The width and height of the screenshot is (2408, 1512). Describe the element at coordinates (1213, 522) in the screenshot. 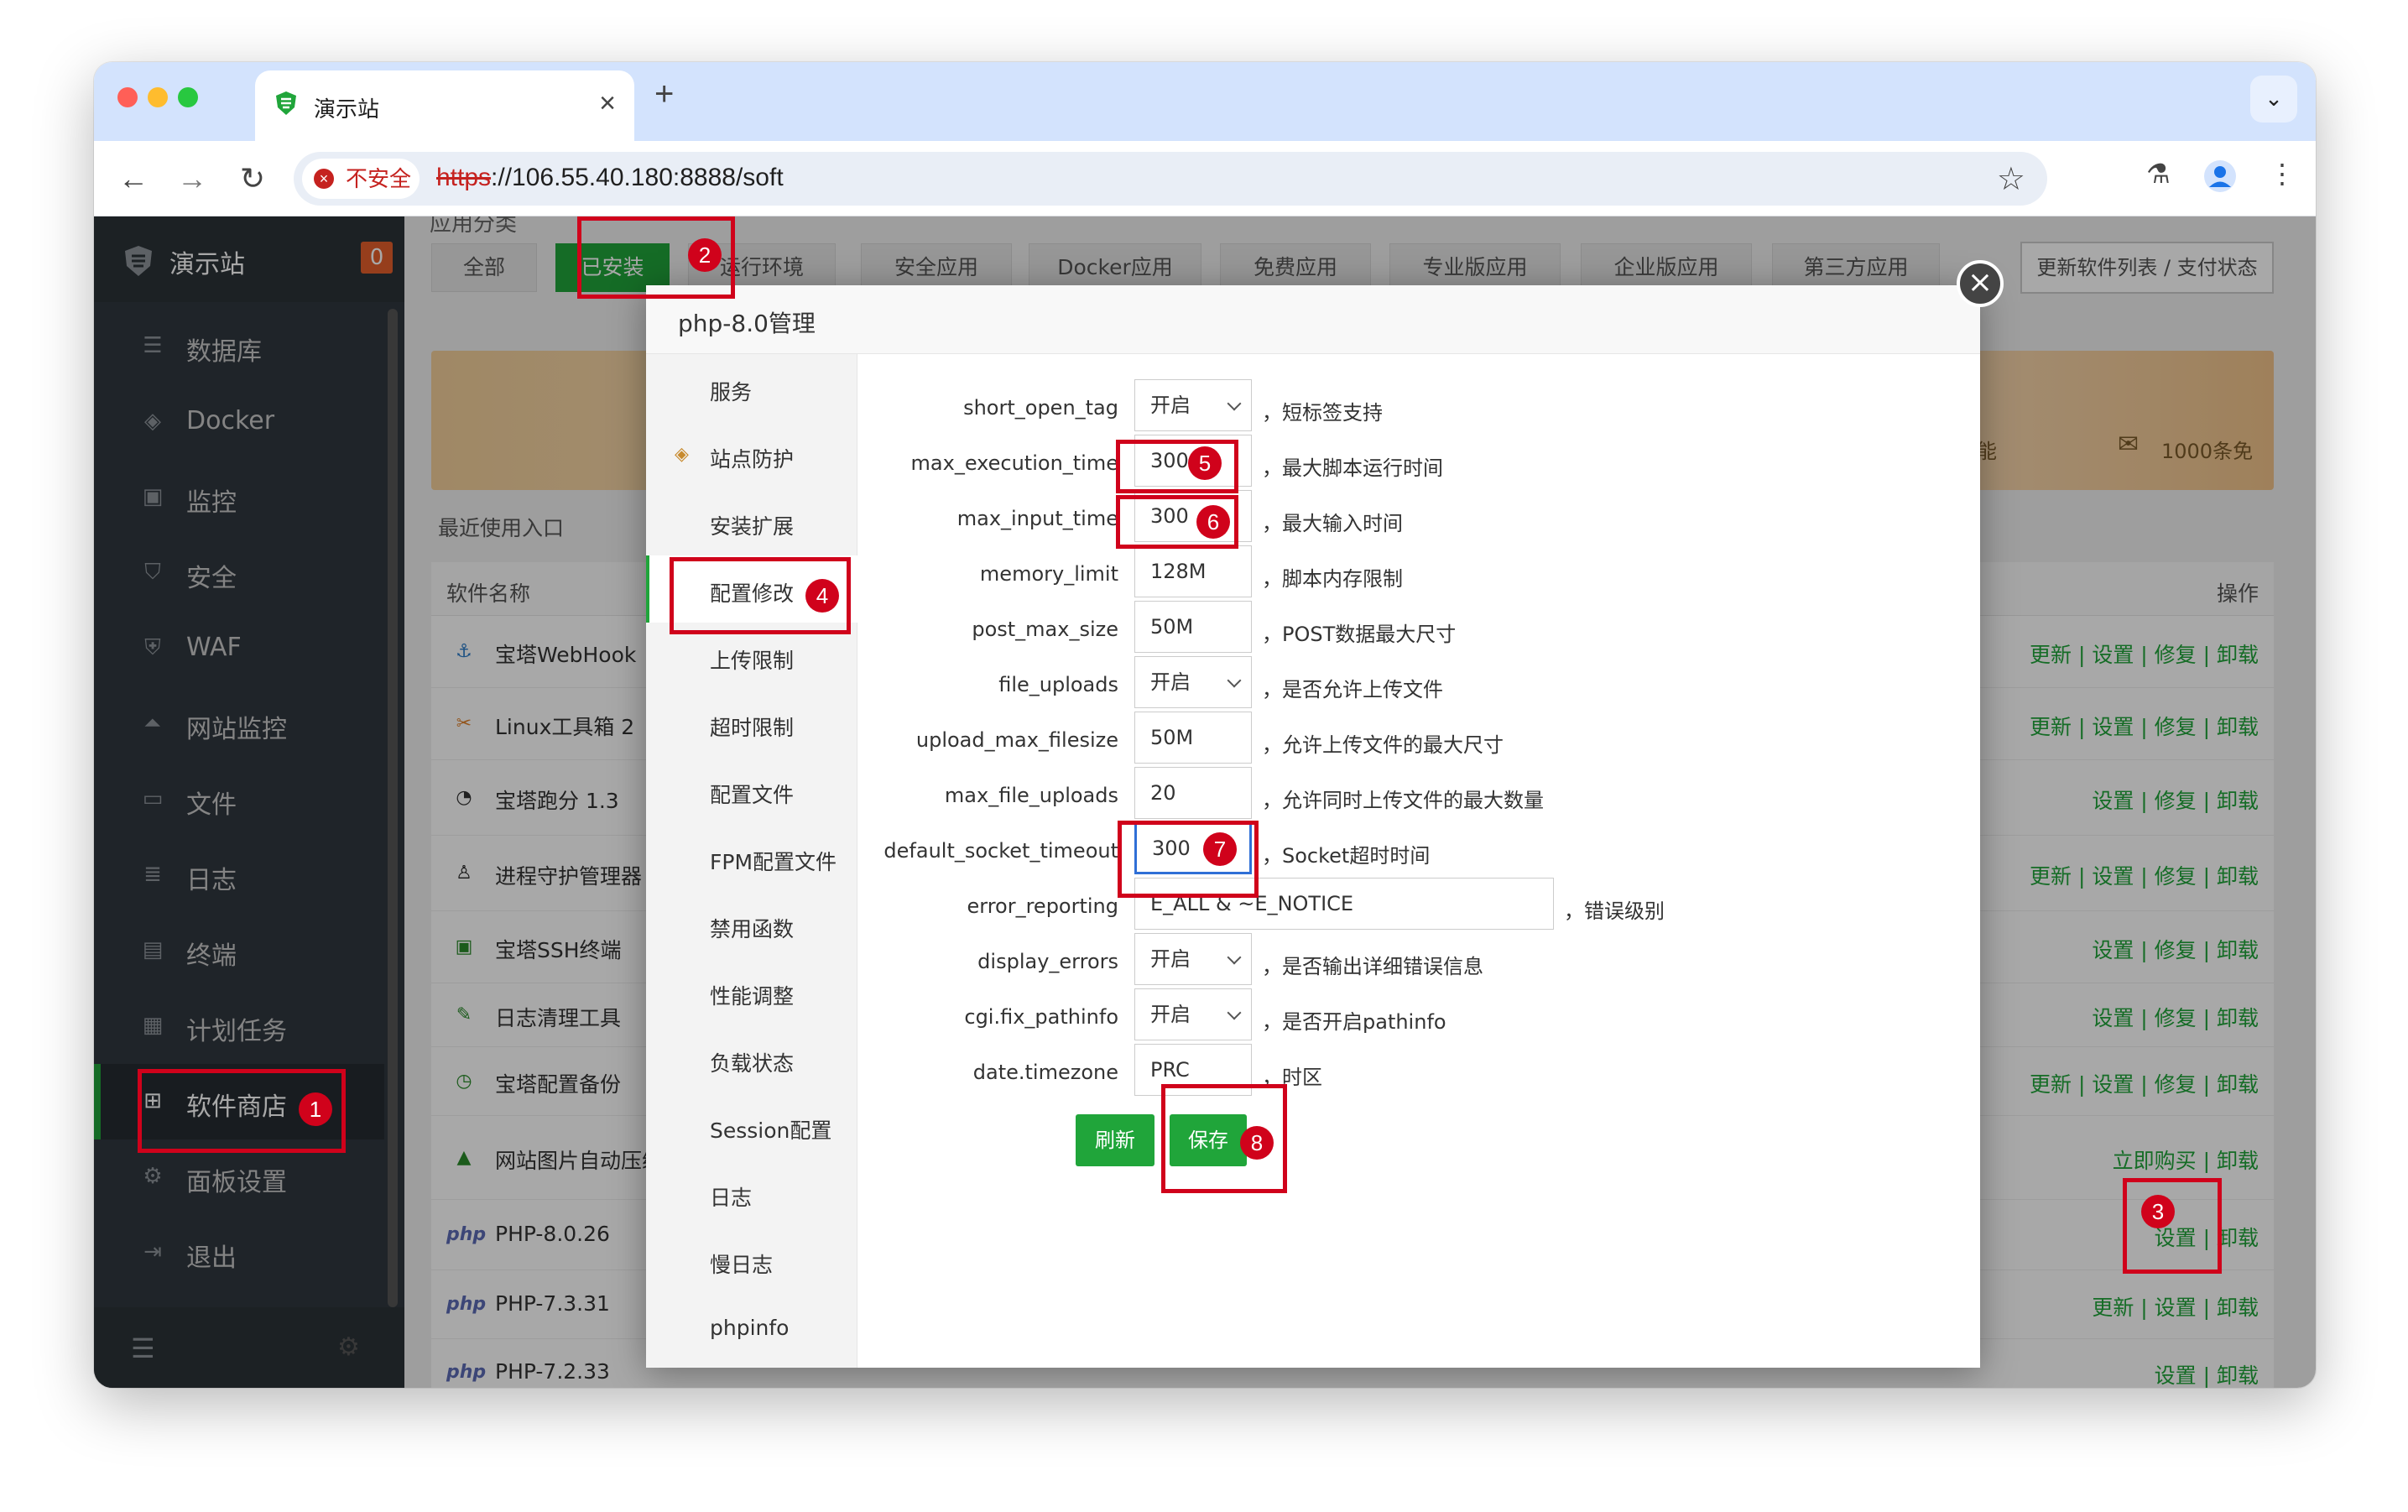

I see `annotation-marker-6: 6` at that location.